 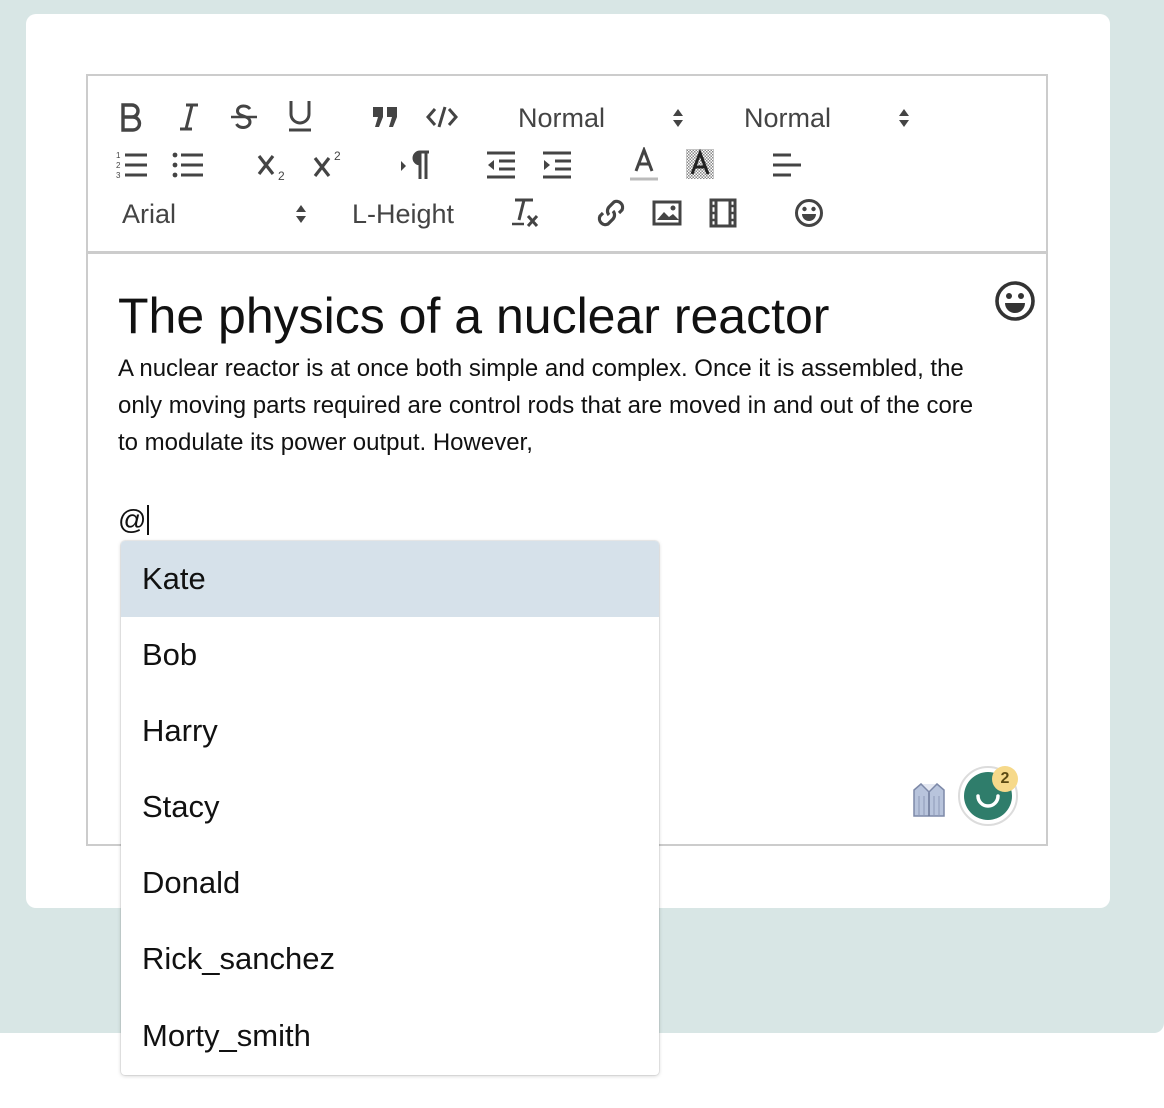 I want to click on link-icon, so click(x=611, y=213).